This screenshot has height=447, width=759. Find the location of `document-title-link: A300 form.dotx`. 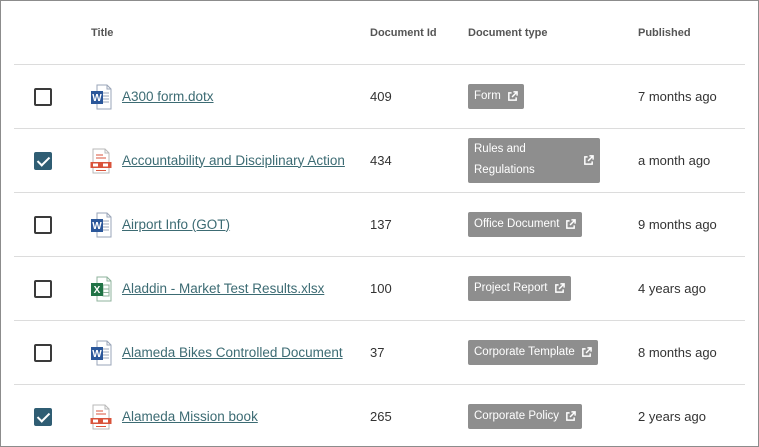

document-title-link: A300 form.dotx is located at coordinates (246, 97).